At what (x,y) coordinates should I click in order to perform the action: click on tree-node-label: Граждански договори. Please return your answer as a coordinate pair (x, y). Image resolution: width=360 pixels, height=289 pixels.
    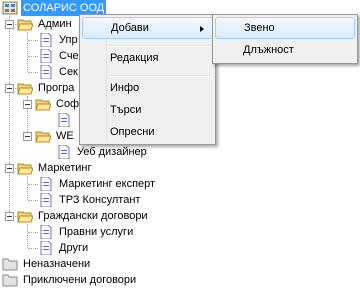
    Looking at the image, I should click on (93, 216).